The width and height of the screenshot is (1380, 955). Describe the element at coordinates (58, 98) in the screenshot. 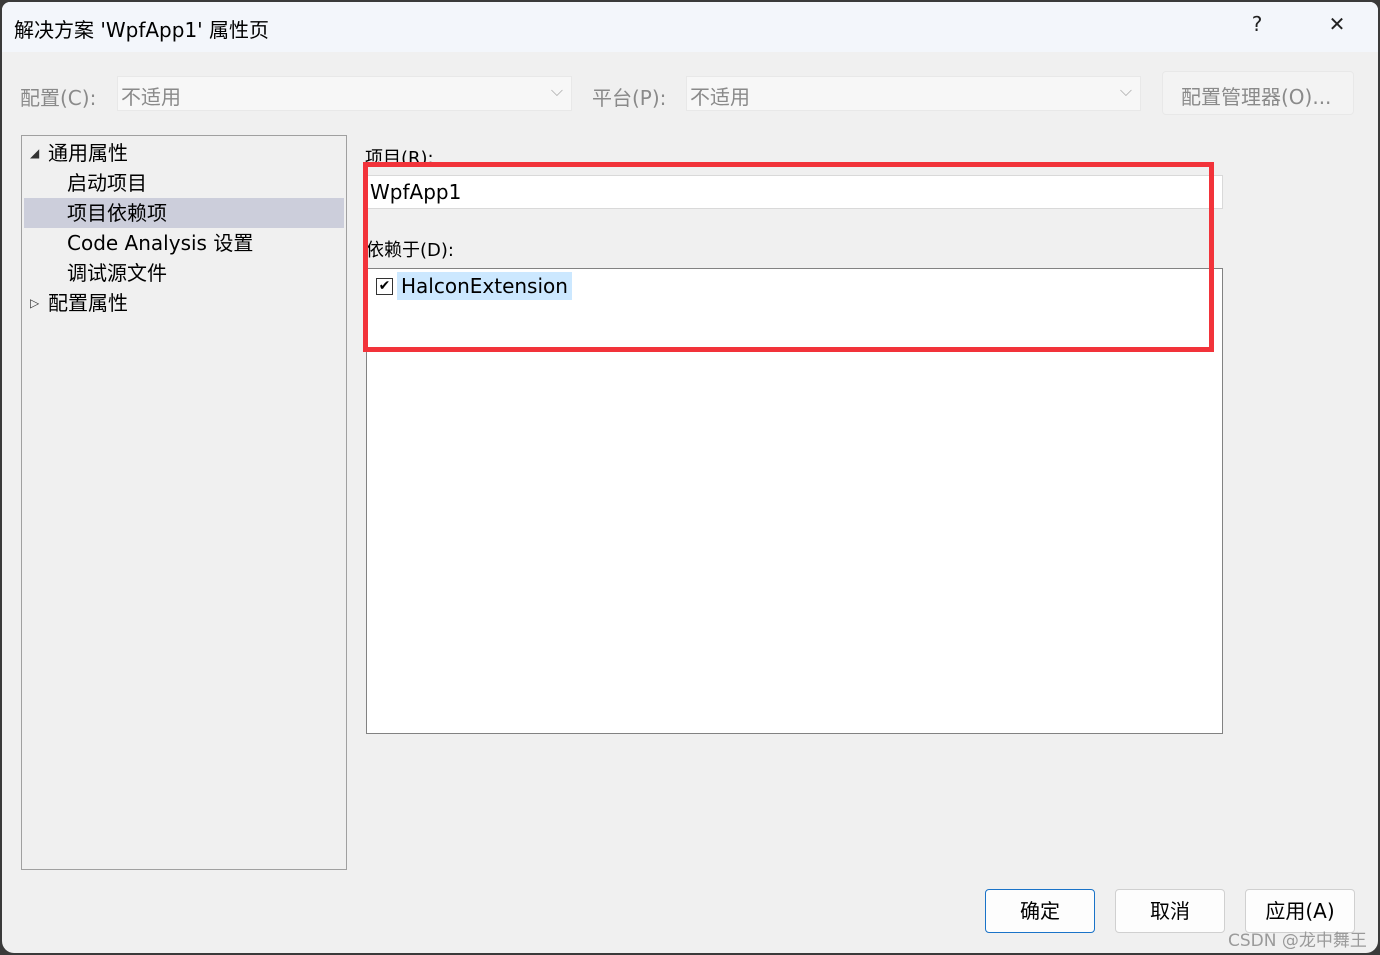

I see `config-label: 配置(C):` at that location.